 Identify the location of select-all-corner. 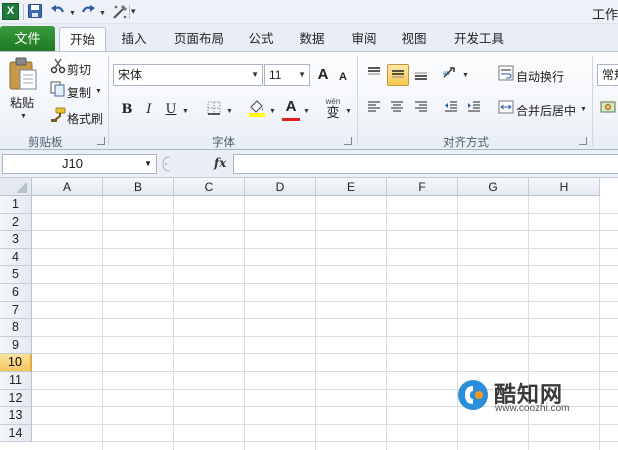
(16, 187).